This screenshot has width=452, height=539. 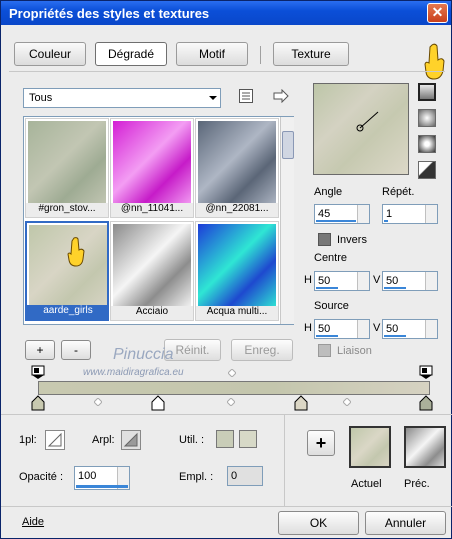 I want to click on radial-style-button, so click(x=427, y=170).